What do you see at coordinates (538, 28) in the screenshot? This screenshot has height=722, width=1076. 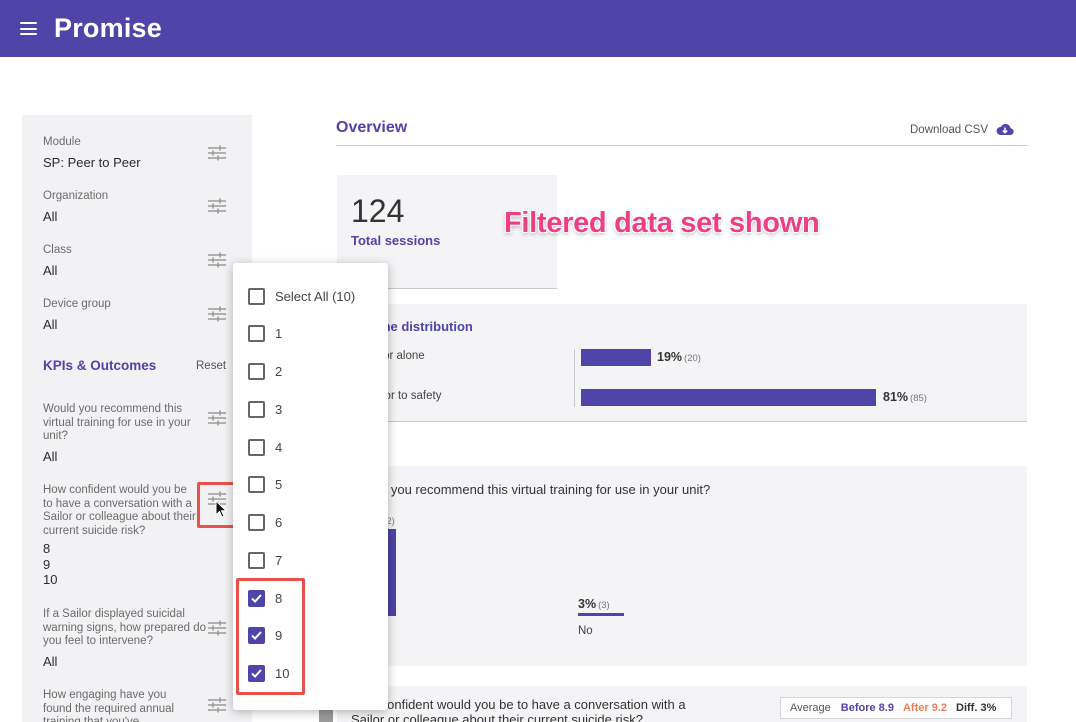 I see `app-header: Promise` at bounding box center [538, 28].